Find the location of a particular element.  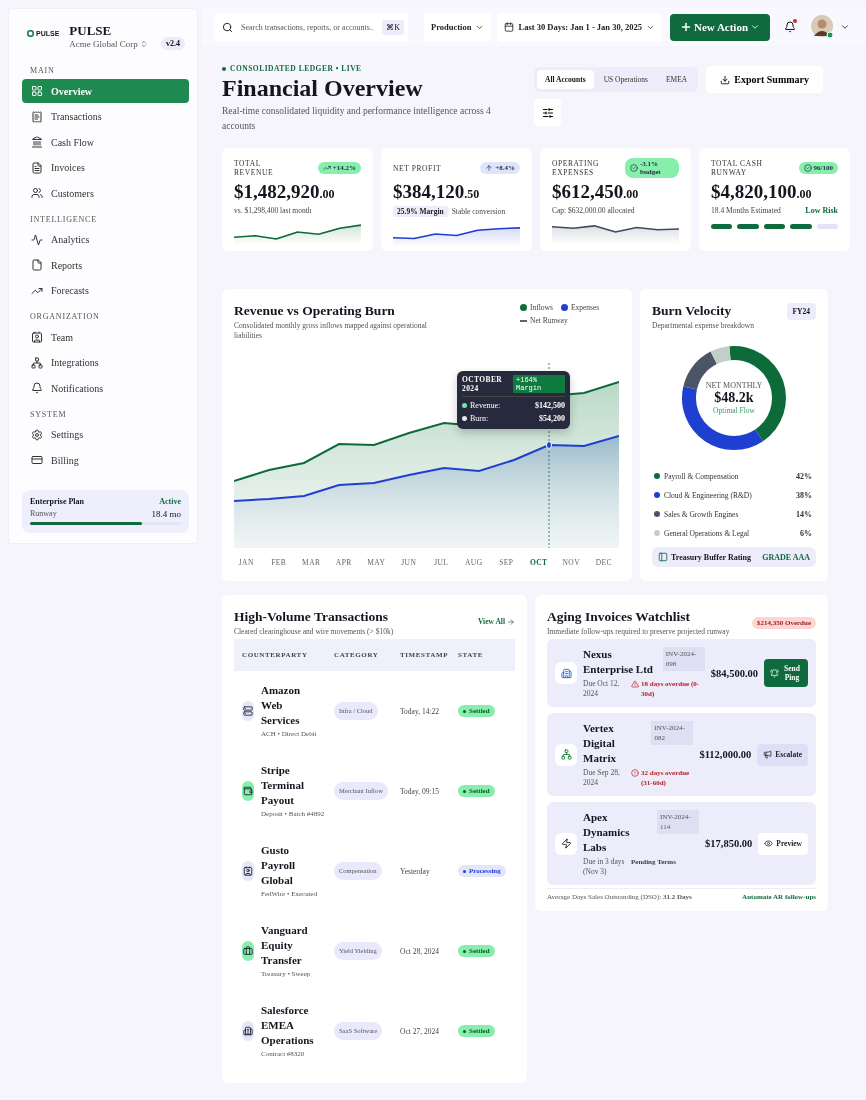

legend-share: 38% is located at coordinates (804, 495).